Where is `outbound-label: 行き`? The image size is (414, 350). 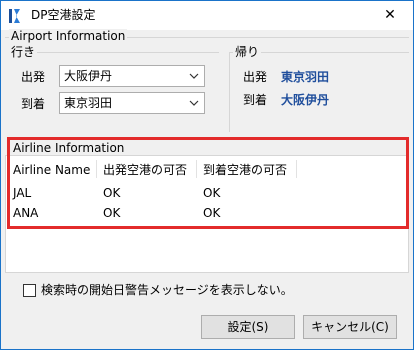 outbound-label: 行き is located at coordinates (23, 52).